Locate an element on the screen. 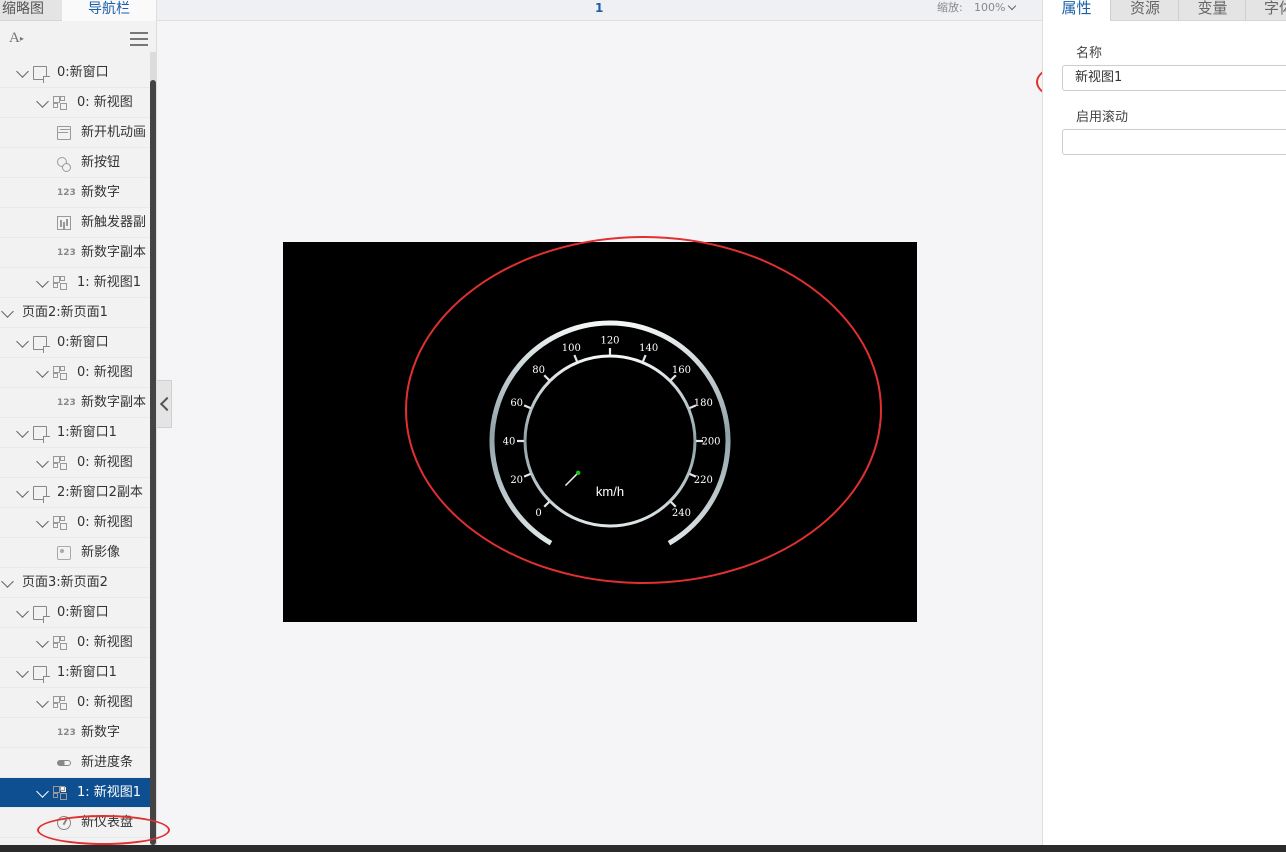 This screenshot has width=1286, height=852. tree-item: 新进度条 is located at coordinates (75, 763).